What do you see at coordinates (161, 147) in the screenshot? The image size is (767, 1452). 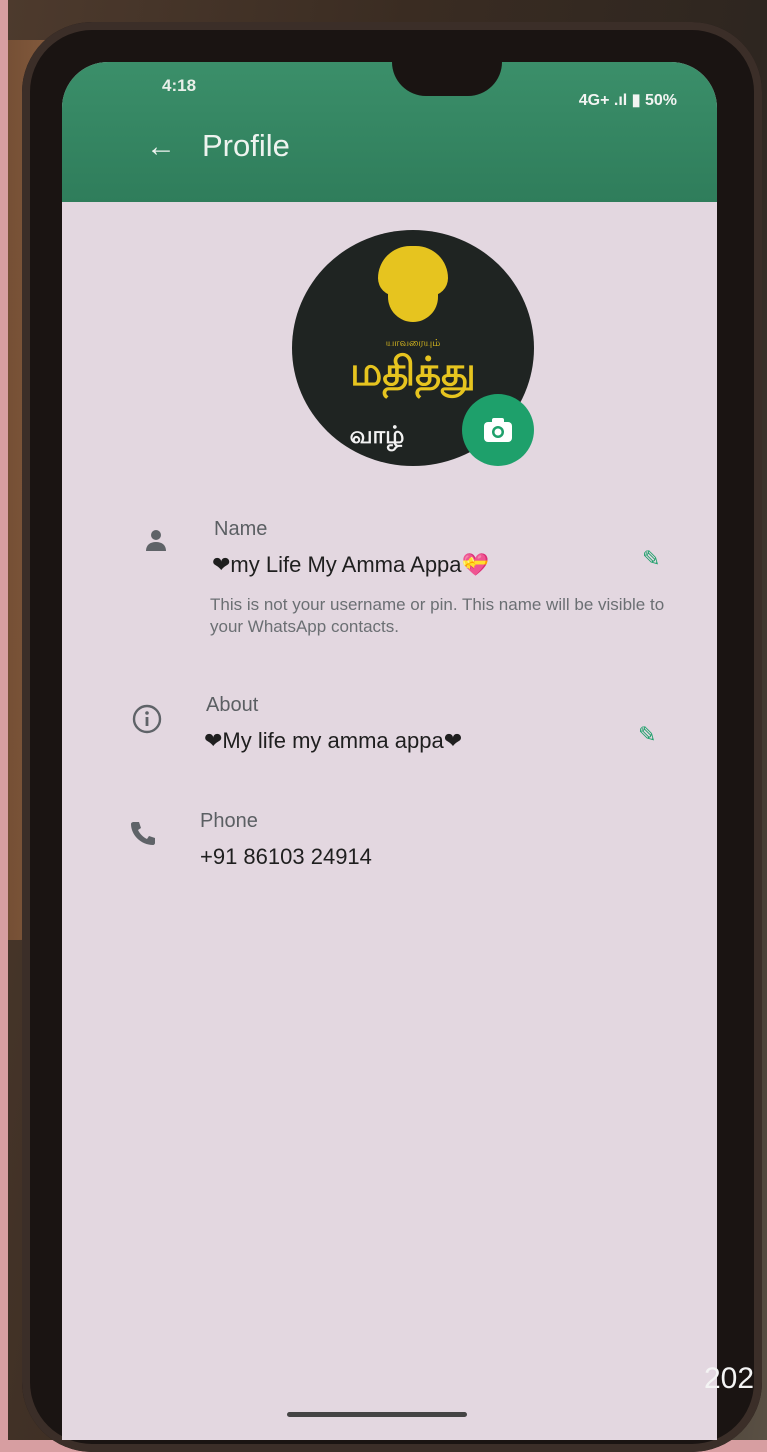 I see `back-arrow-icon: ←` at bounding box center [161, 147].